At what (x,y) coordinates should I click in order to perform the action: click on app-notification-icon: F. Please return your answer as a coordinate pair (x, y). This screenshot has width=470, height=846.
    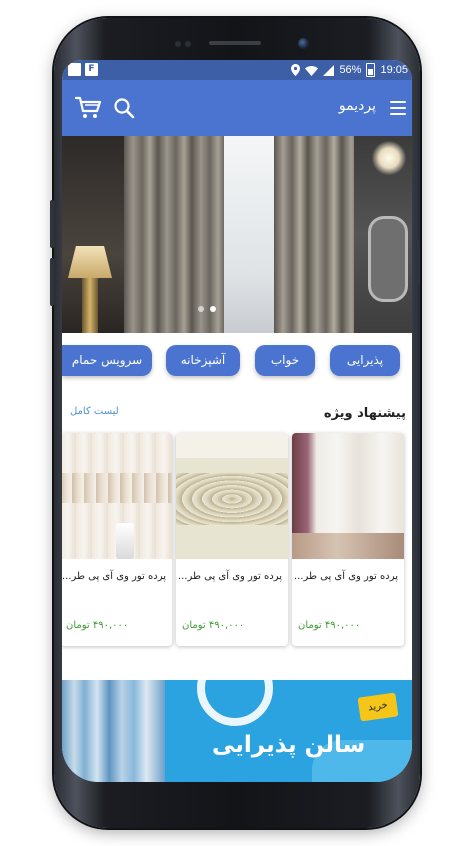
    Looking at the image, I should click on (91, 69).